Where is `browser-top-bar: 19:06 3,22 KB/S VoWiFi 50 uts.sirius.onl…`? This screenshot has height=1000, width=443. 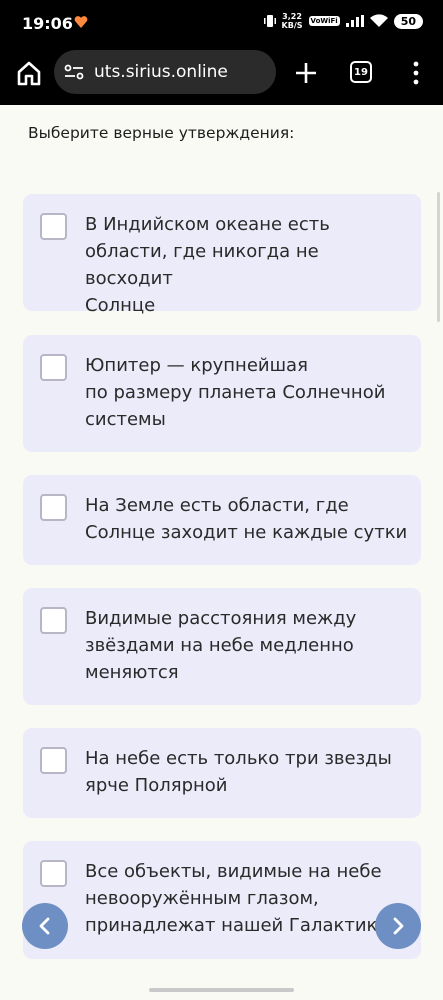 browser-top-bar: 19:06 3,22 KB/S VoWiFi 50 uts.sirius.onl… is located at coordinates (221, 52).